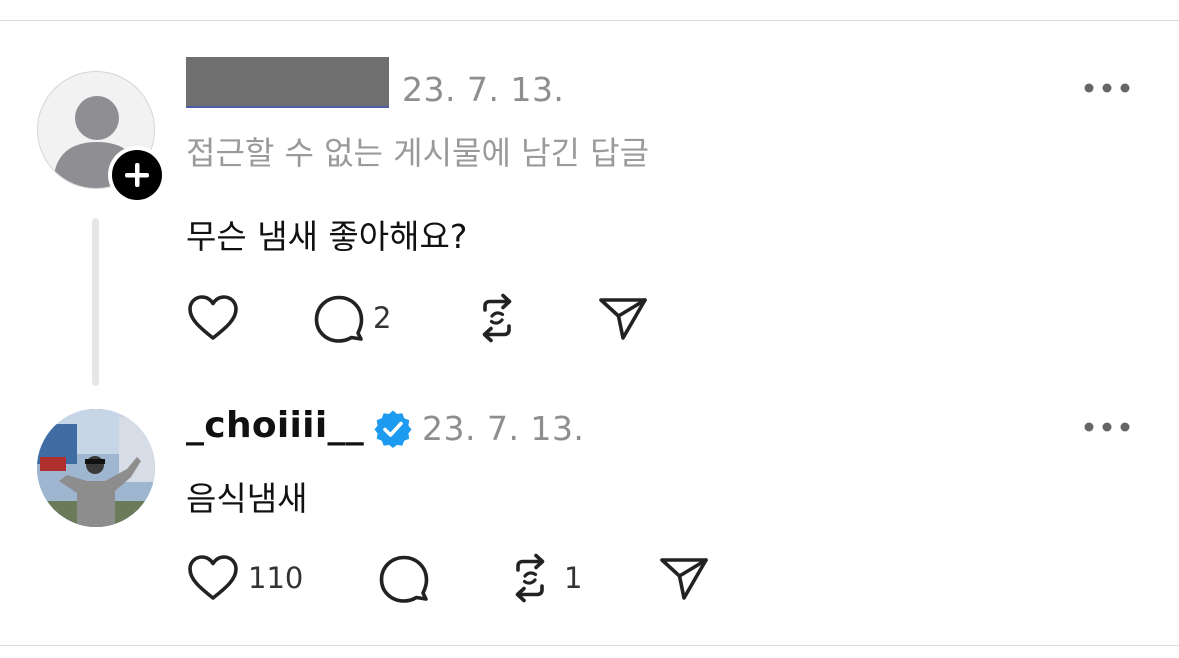 The image size is (1179, 658). What do you see at coordinates (327, 236) in the screenshot?
I see `post-text: 무슨 냄새 좋아해요?` at bounding box center [327, 236].